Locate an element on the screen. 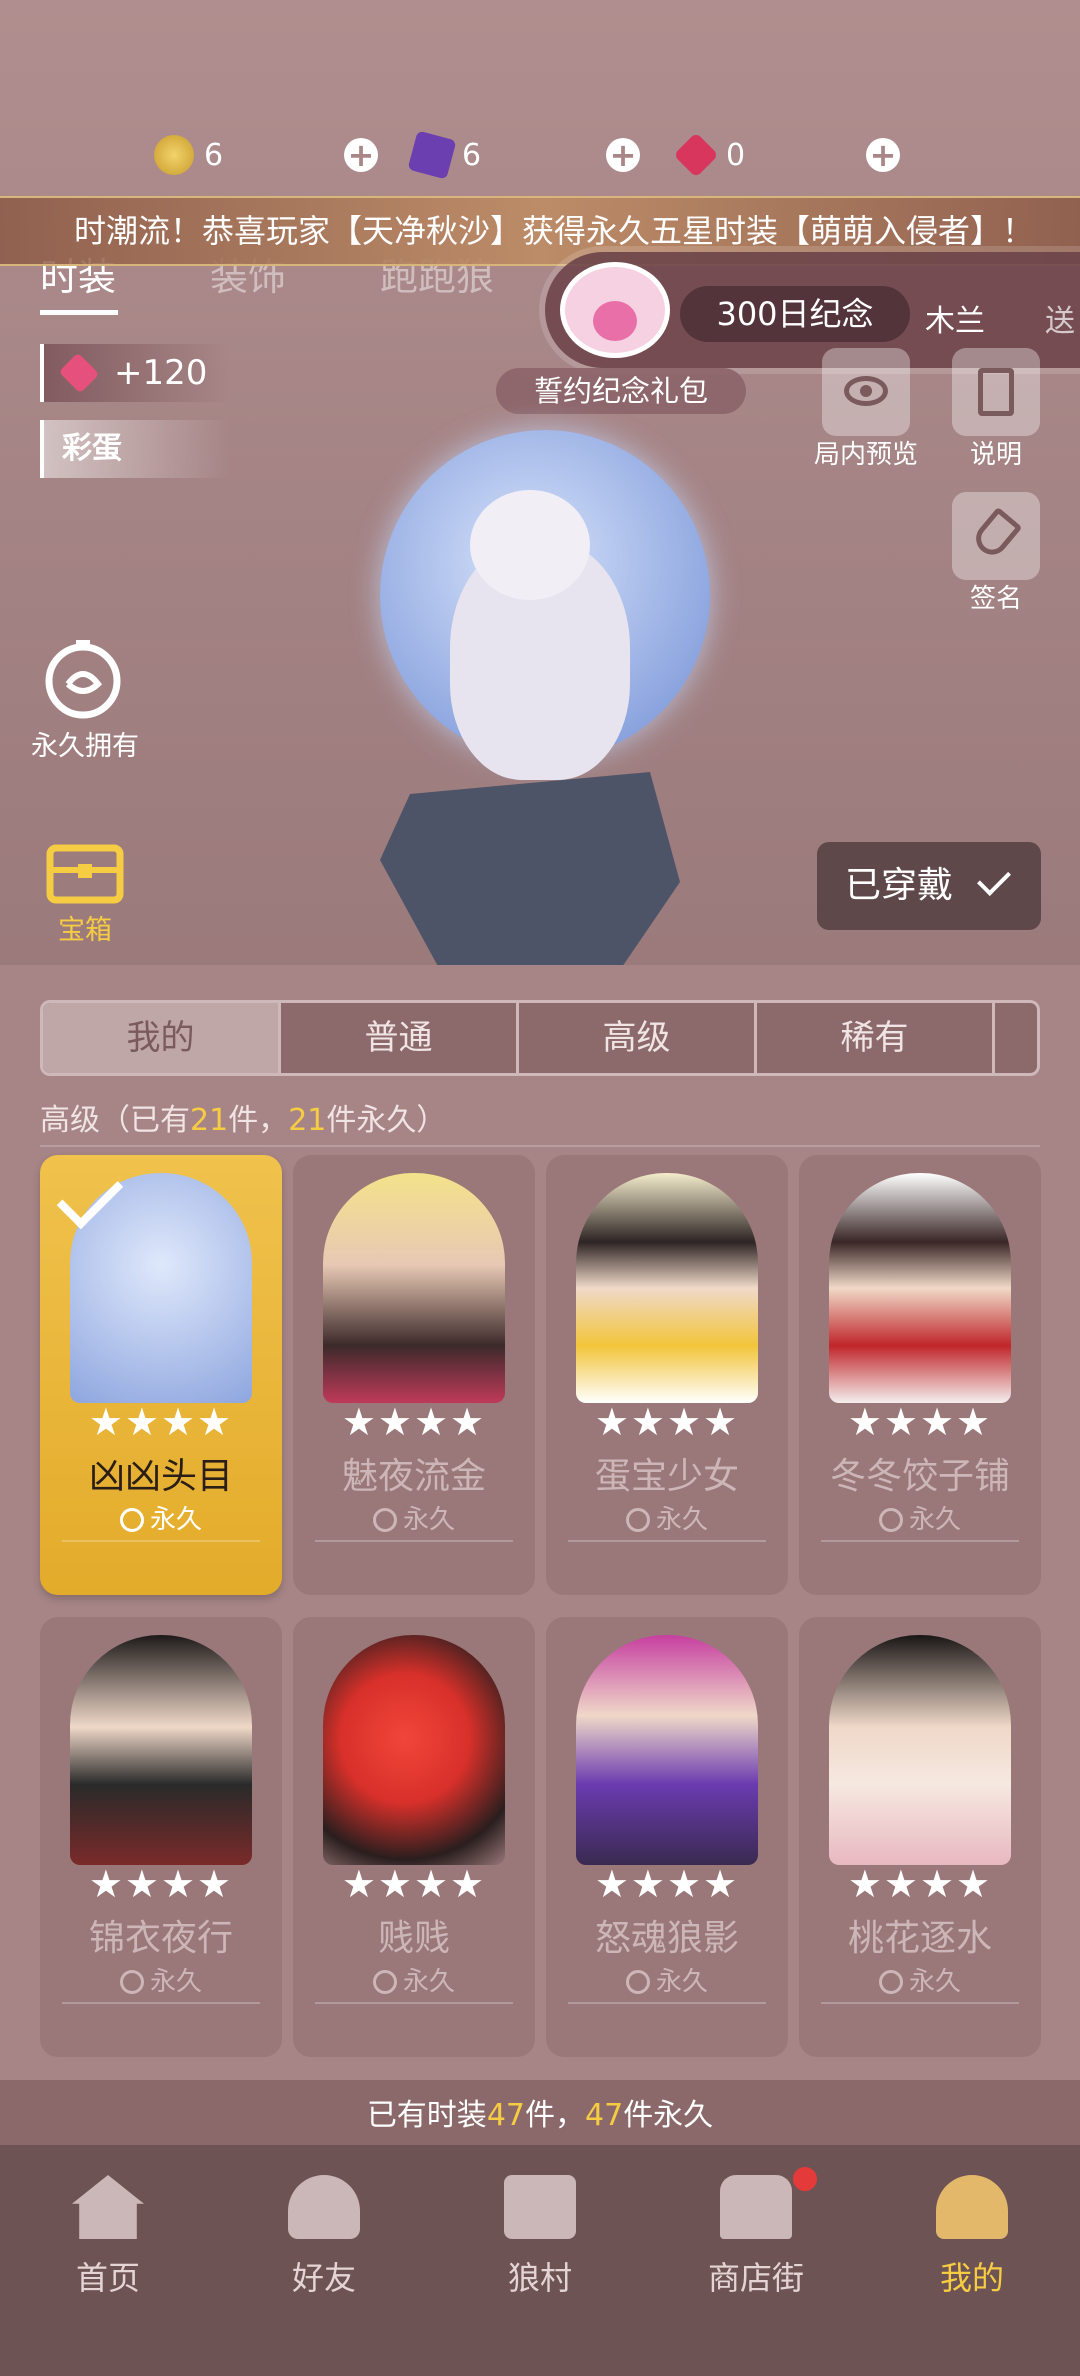 The width and height of the screenshot is (1080, 2376). total-permanent: 47 is located at coordinates (604, 2115).